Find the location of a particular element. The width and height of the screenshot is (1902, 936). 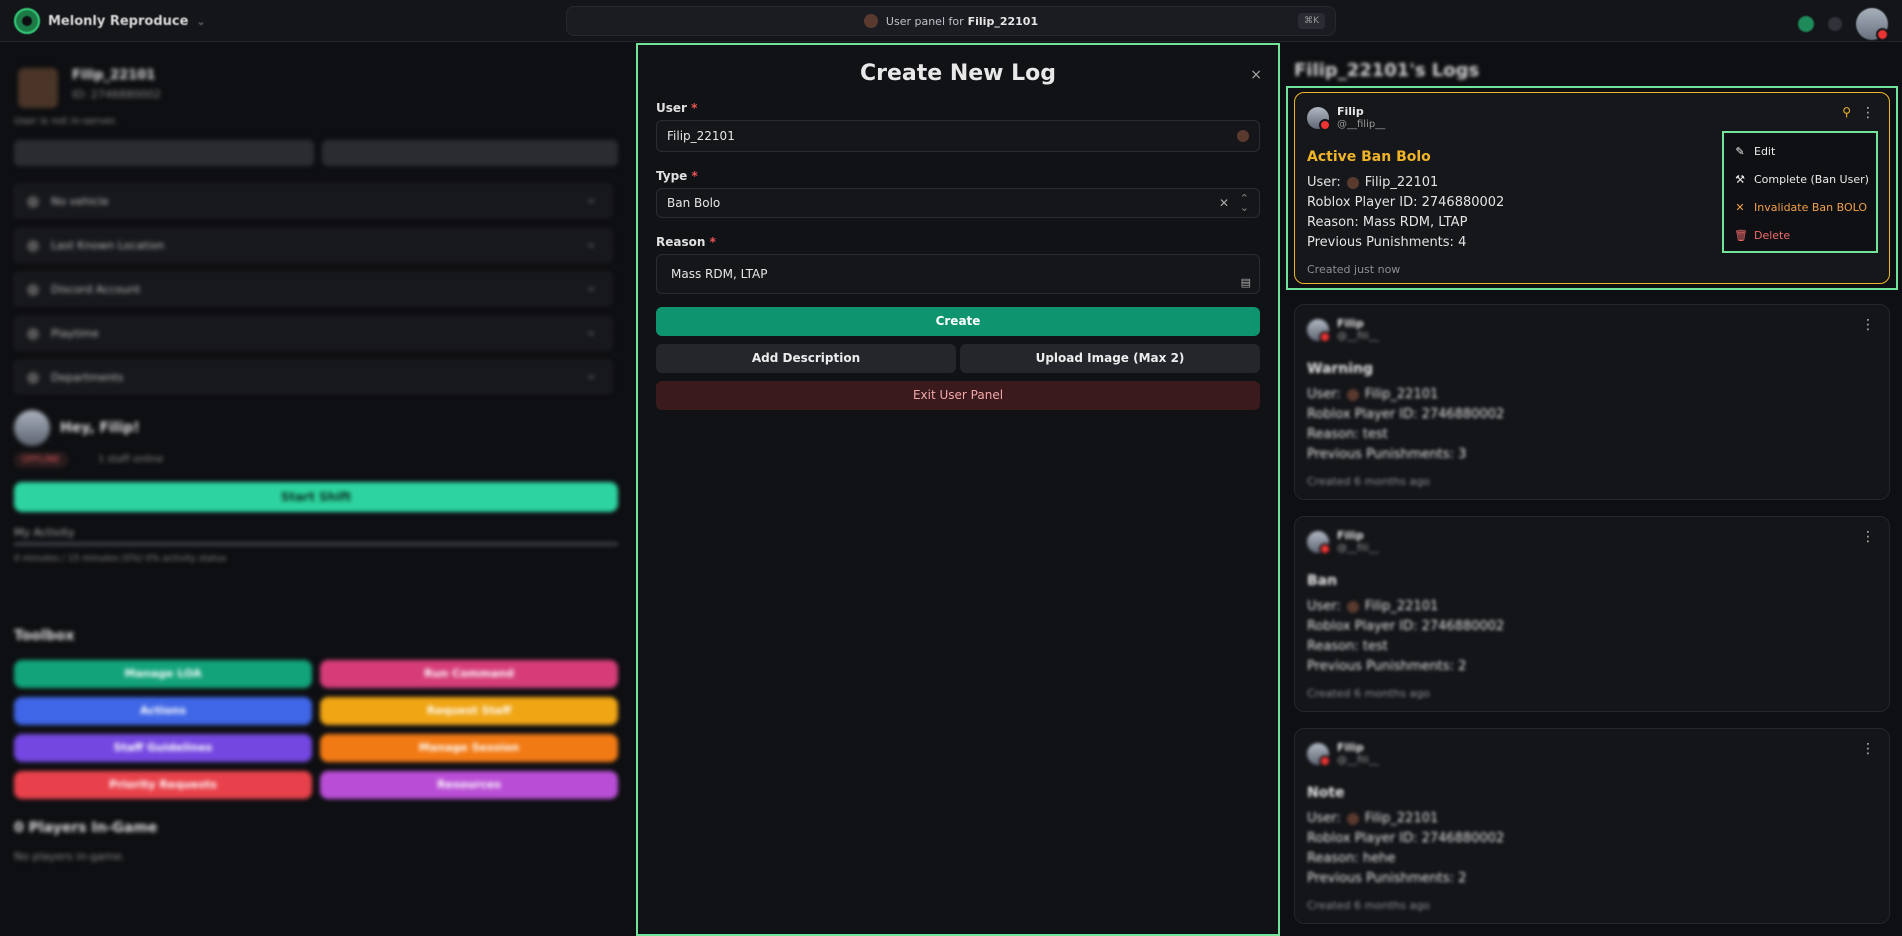

log-reason: Reason: test is located at coordinates (1347, 434).